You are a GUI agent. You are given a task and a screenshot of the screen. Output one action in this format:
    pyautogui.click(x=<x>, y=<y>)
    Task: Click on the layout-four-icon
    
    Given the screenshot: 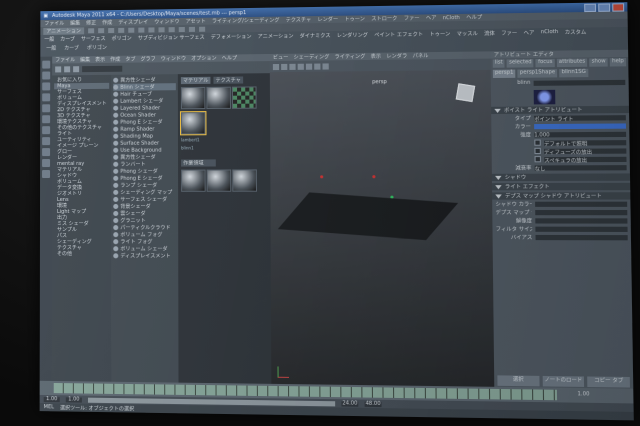 What is the action you would take?
    pyautogui.click(x=46, y=163)
    